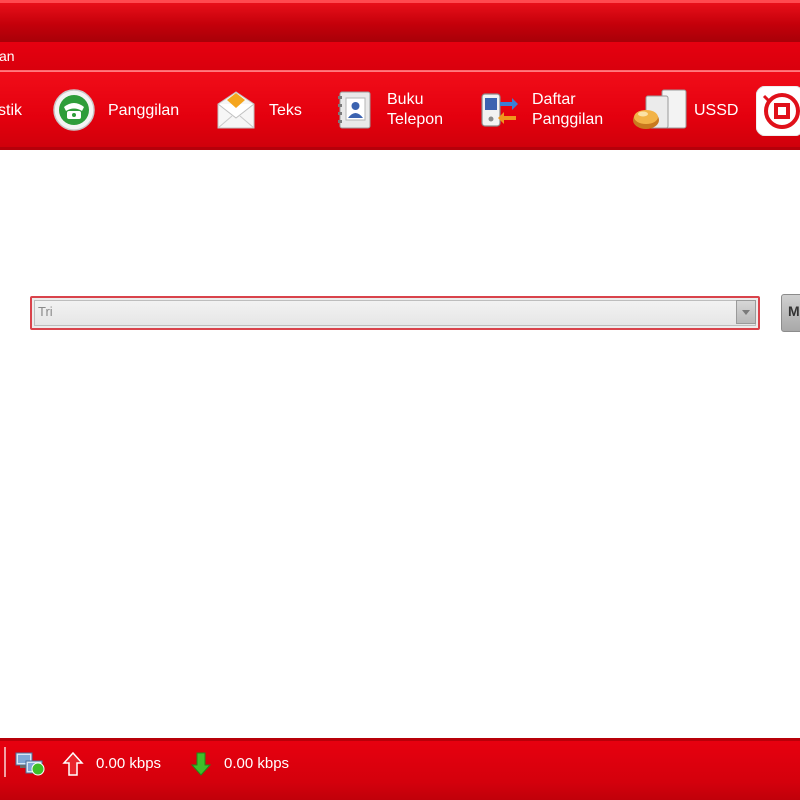 The image size is (800, 800). Describe the element at coordinates (285, 110) in the screenshot. I see `toolbar-sms-label: Teks` at that location.